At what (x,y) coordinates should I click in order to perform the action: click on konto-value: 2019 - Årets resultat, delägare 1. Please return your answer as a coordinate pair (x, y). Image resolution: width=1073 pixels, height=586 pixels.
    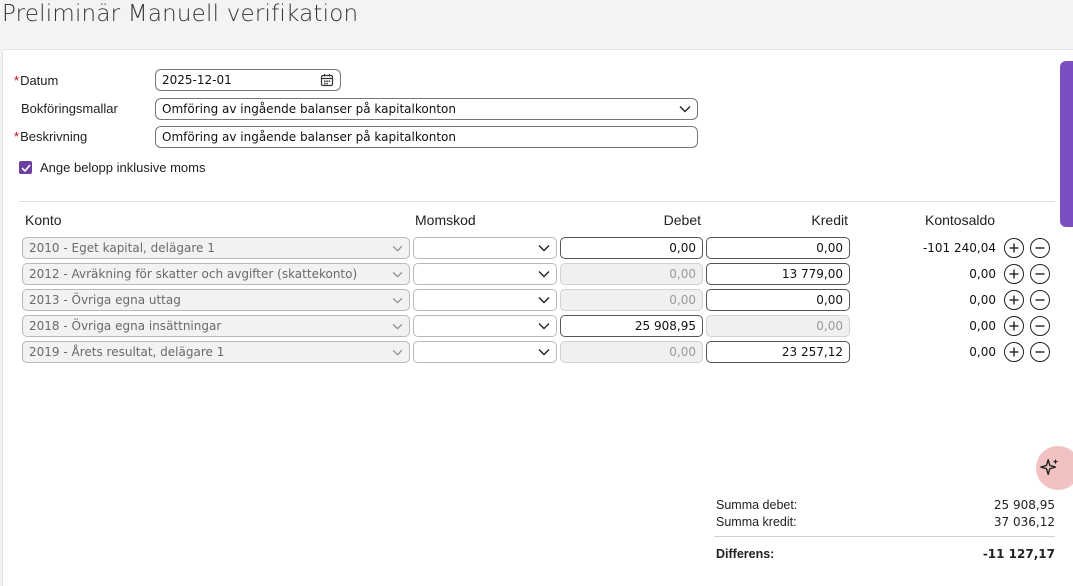
    Looking at the image, I should click on (127, 352).